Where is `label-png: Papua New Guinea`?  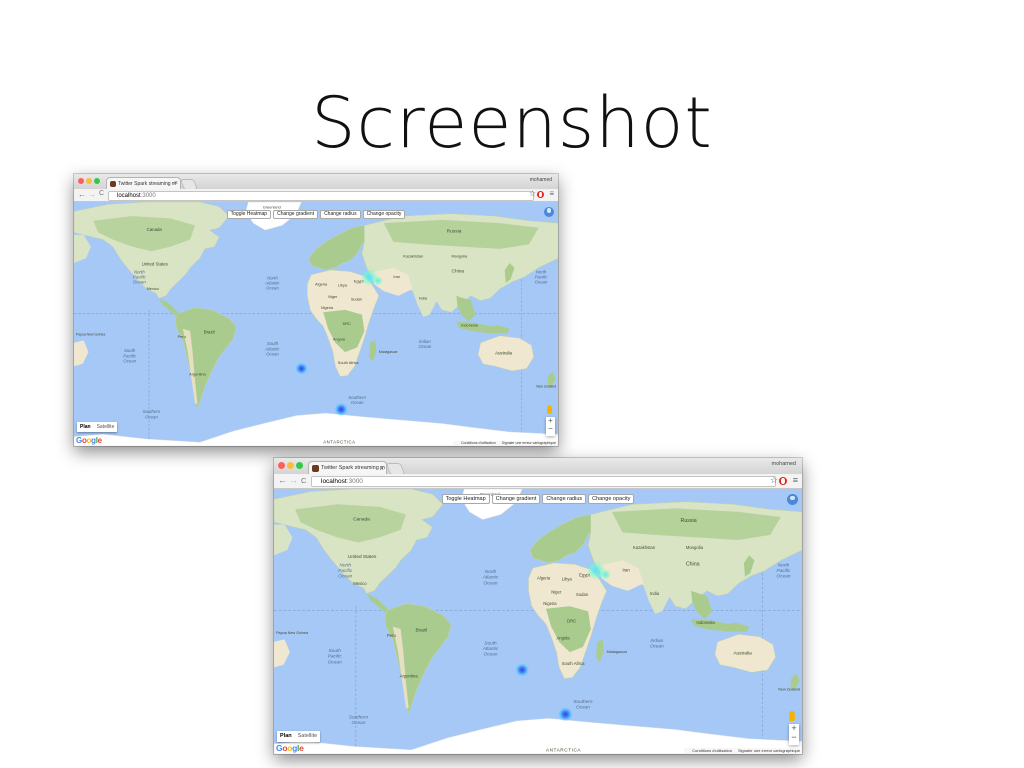 label-png: Papua New Guinea is located at coordinates (292, 633).